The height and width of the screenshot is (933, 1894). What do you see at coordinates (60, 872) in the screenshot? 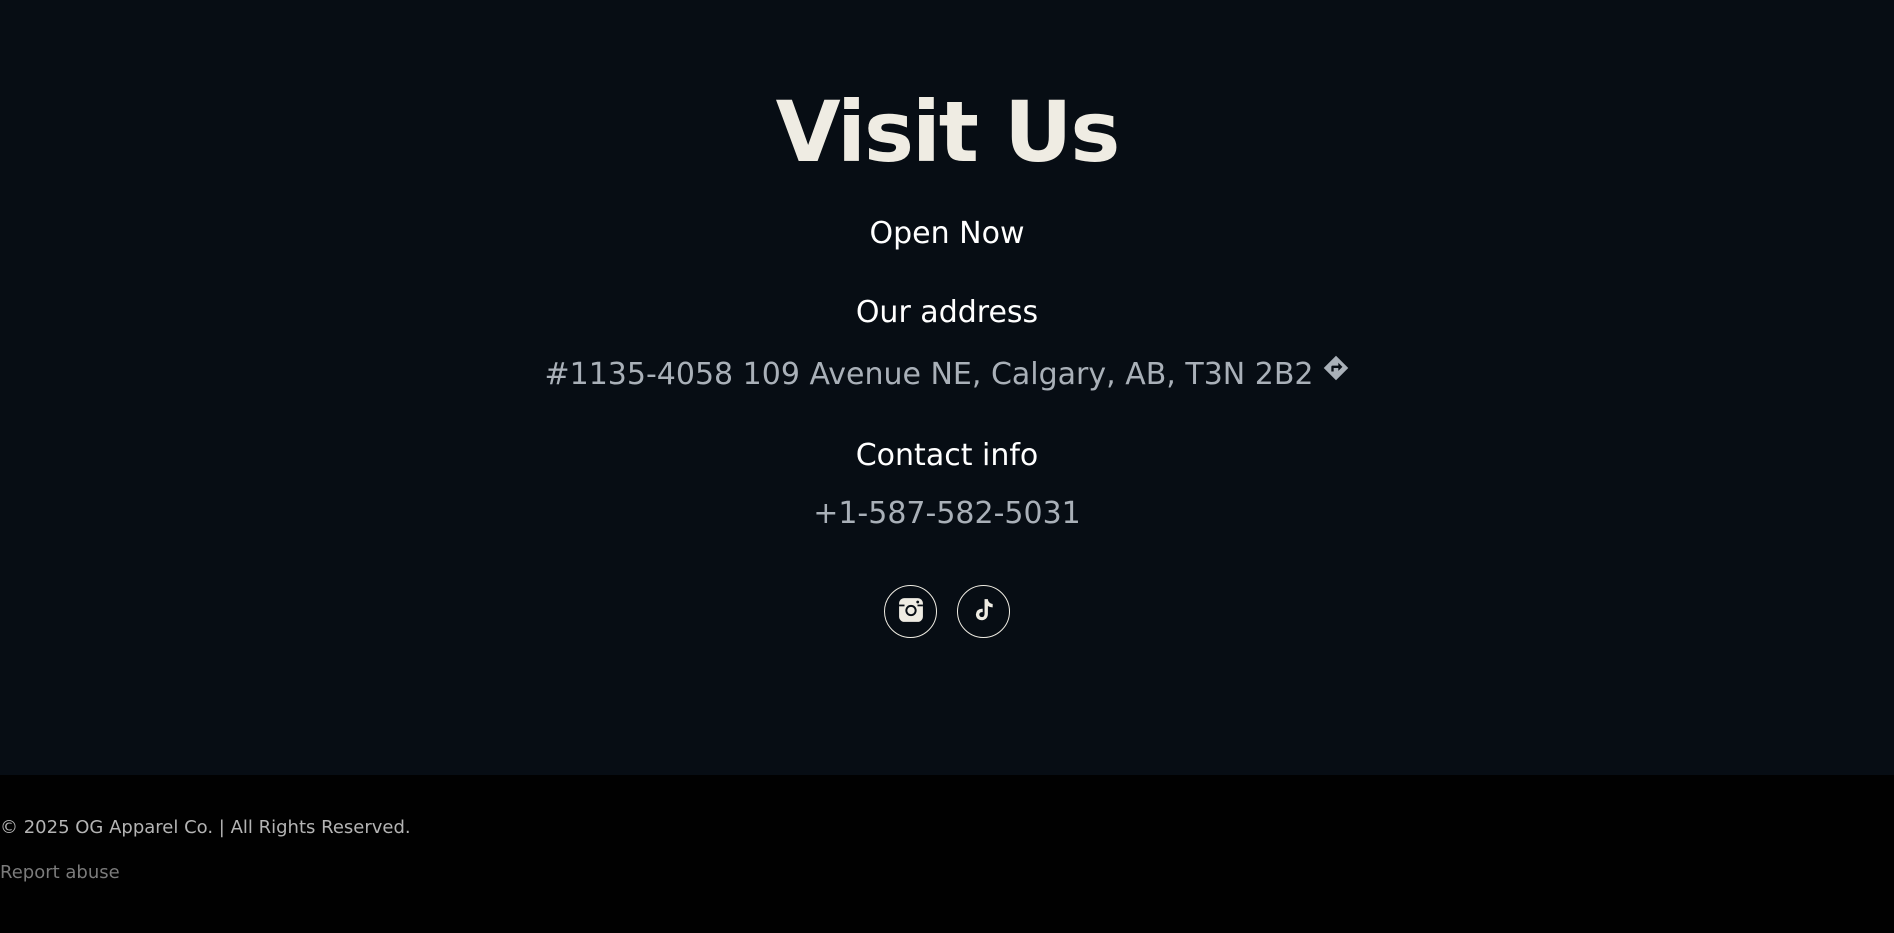
I see `report-abuse-link: Report abuse` at bounding box center [60, 872].